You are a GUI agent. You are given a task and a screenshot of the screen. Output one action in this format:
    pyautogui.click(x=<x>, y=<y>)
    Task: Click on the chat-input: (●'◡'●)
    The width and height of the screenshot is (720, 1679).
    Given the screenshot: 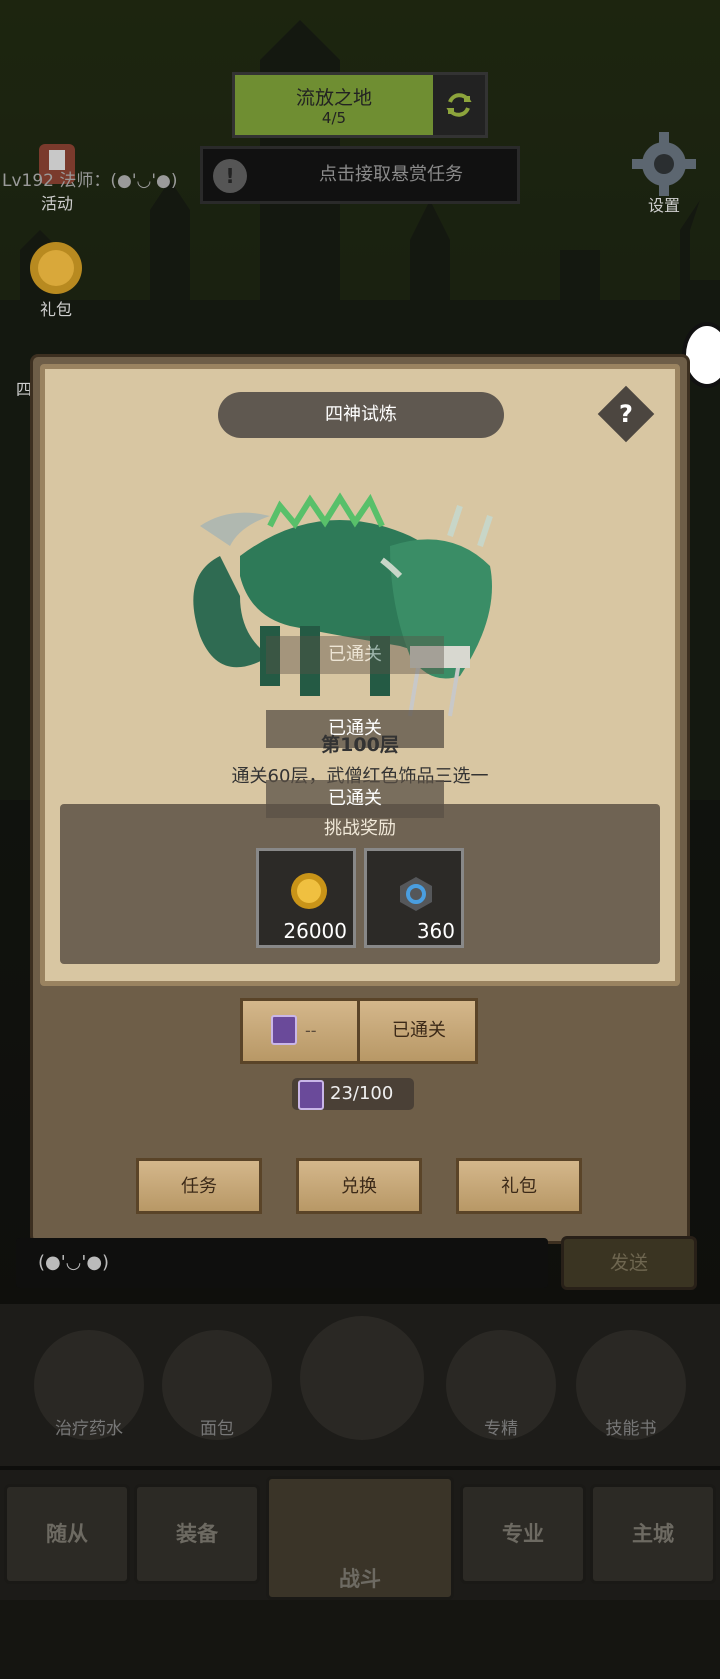 What is the action you would take?
    pyautogui.click(x=282, y=1263)
    